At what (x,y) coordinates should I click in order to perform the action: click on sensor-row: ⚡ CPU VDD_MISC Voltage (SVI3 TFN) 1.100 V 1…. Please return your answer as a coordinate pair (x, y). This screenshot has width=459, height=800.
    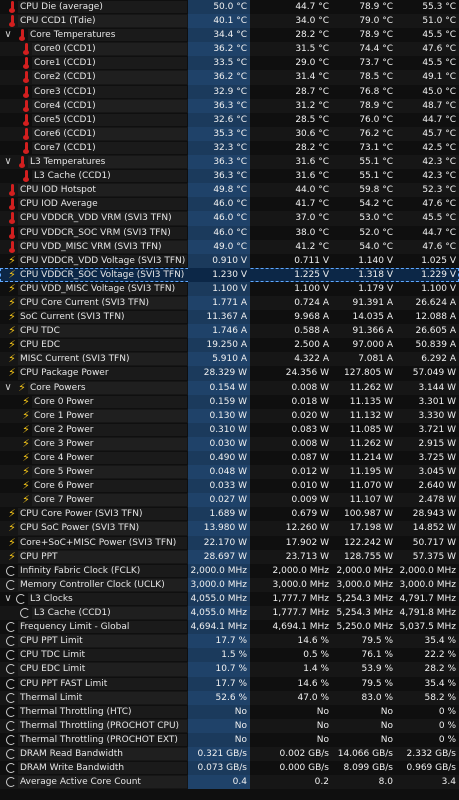
    Looking at the image, I should click on (229, 288).